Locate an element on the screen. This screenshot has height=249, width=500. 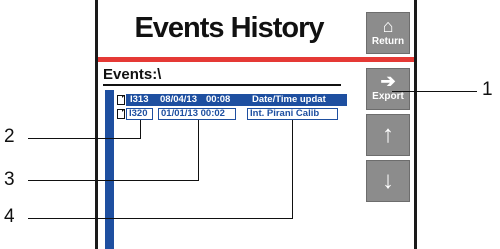
scroll-up-button: ↑ is located at coordinates (388, 135).